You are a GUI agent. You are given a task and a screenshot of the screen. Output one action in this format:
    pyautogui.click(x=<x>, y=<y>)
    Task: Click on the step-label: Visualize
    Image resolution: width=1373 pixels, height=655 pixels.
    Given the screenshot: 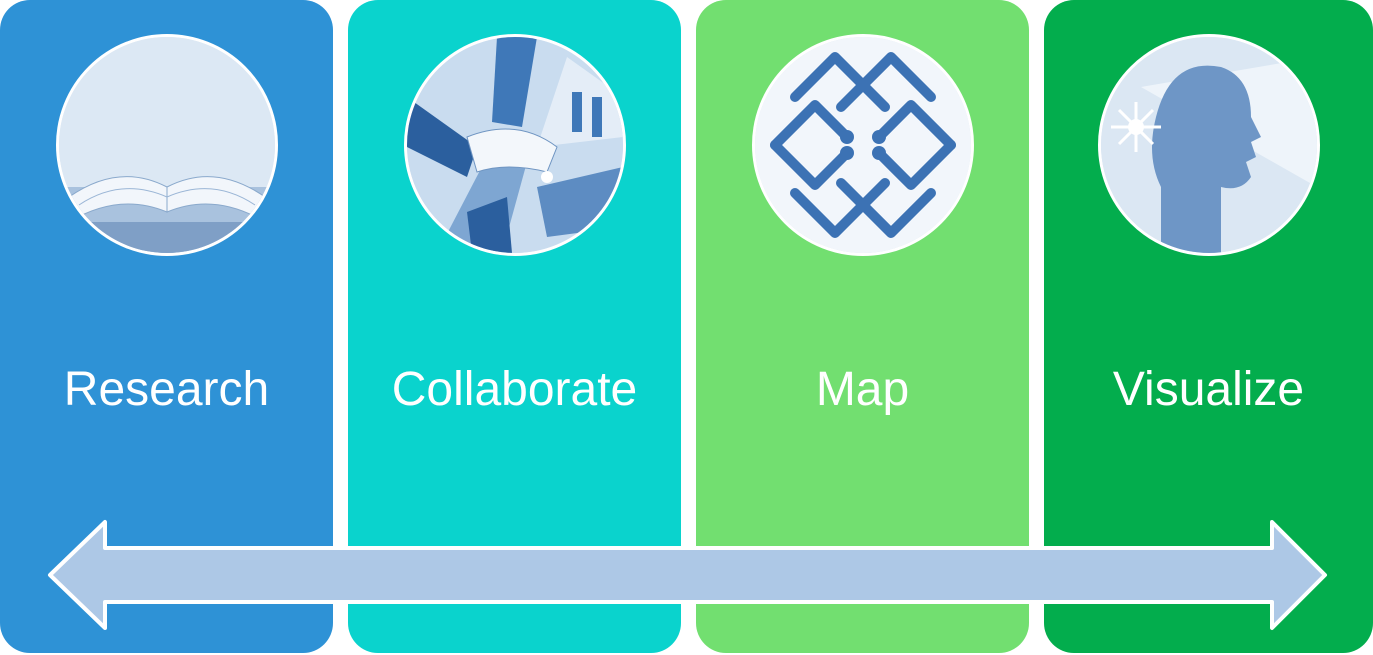 What is the action you would take?
    pyautogui.click(x=1208, y=389)
    